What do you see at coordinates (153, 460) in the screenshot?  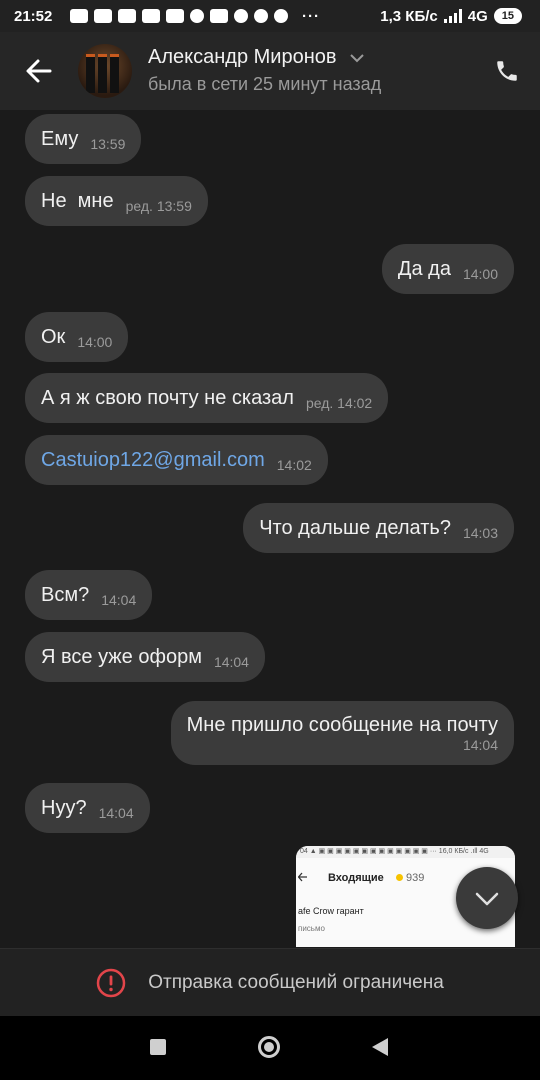 I see `email-link: Castuiop122@gmail.com` at bounding box center [153, 460].